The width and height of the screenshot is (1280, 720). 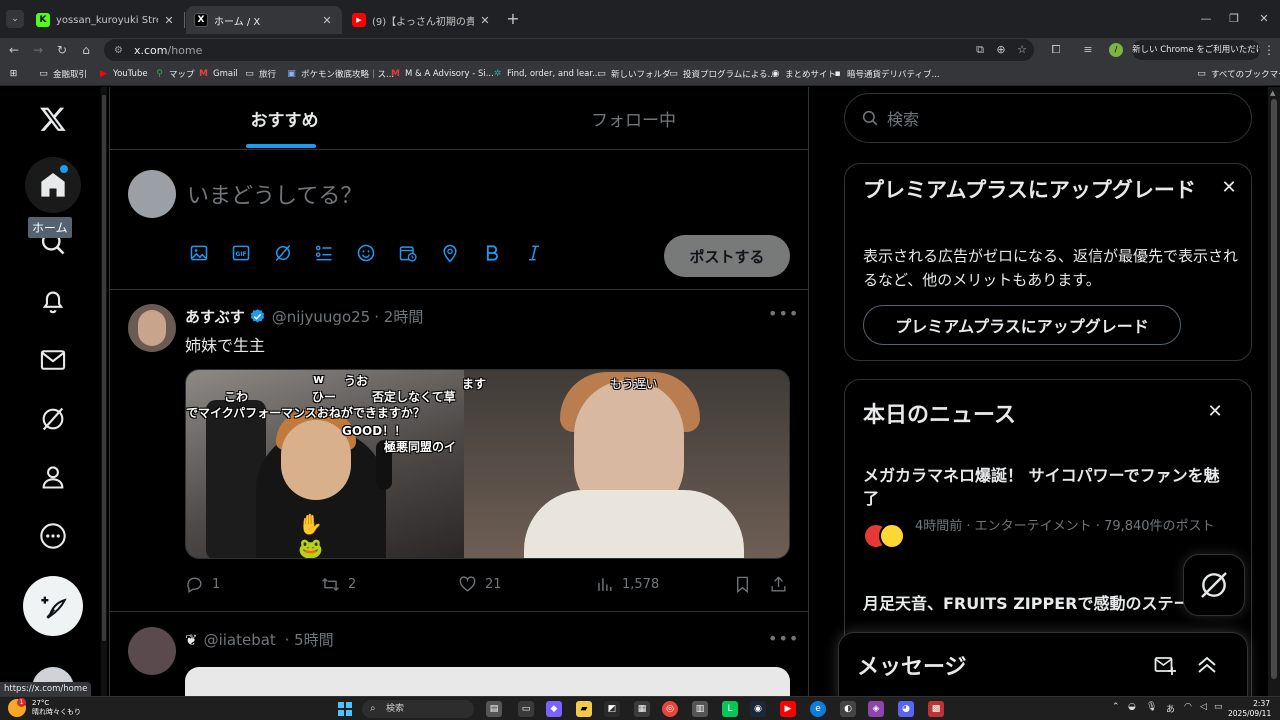 What do you see at coordinates (14, 50) in the screenshot?
I see `back-icon: ←` at bounding box center [14, 50].